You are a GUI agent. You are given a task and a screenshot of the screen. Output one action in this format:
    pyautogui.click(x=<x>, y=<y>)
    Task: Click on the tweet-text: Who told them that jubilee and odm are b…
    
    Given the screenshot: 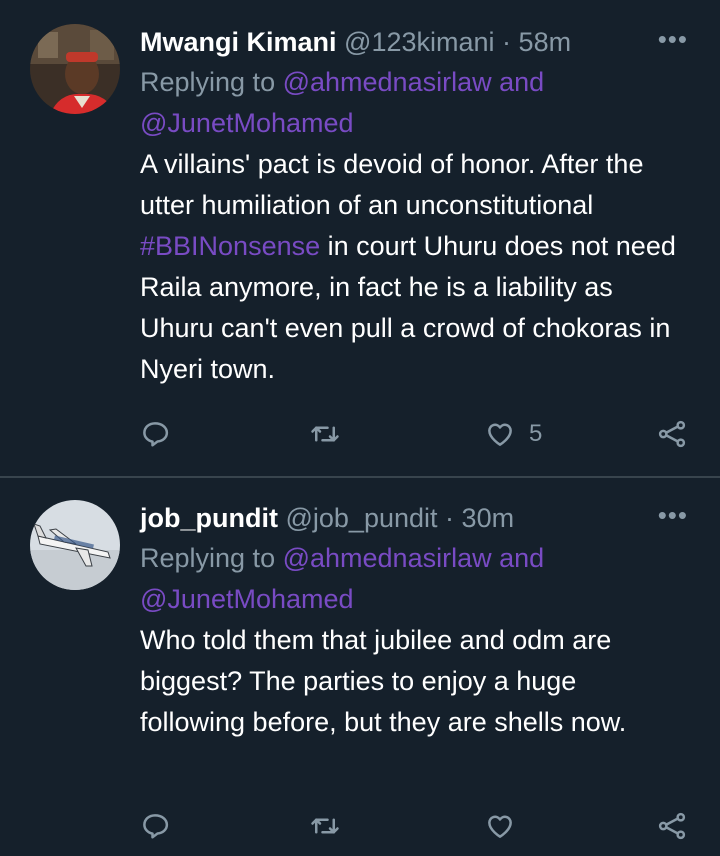 What is the action you would take?
    pyautogui.click(x=383, y=681)
    